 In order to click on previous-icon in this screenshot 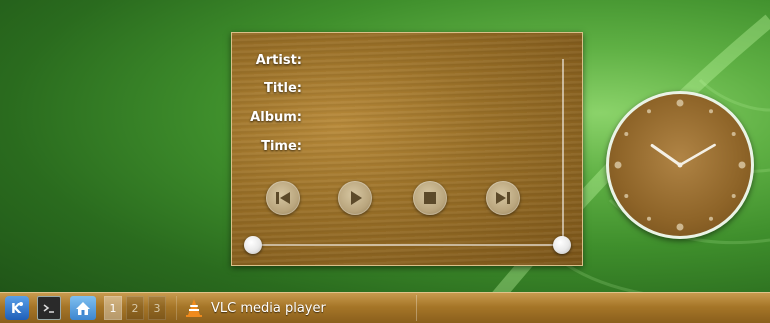, I will do `click(283, 198)`.